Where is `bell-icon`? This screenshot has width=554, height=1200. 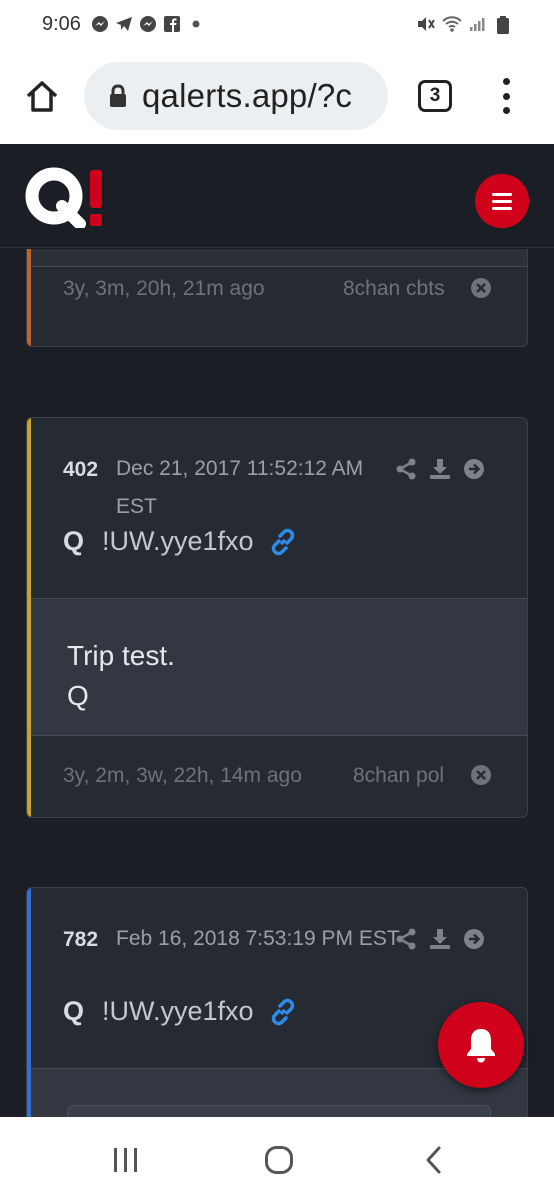 bell-icon is located at coordinates (481, 1046).